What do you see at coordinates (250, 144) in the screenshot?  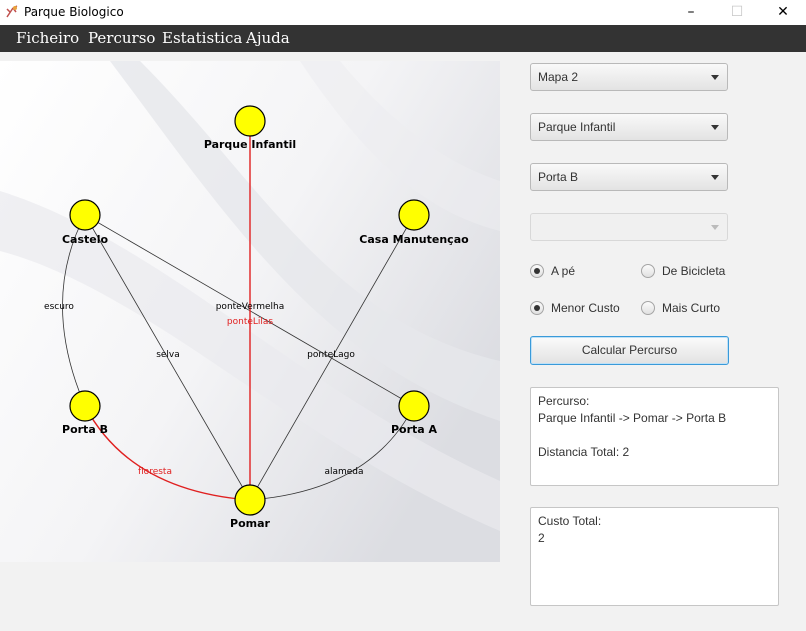 I see `node-label-parque-infantil: Parque Infantil` at bounding box center [250, 144].